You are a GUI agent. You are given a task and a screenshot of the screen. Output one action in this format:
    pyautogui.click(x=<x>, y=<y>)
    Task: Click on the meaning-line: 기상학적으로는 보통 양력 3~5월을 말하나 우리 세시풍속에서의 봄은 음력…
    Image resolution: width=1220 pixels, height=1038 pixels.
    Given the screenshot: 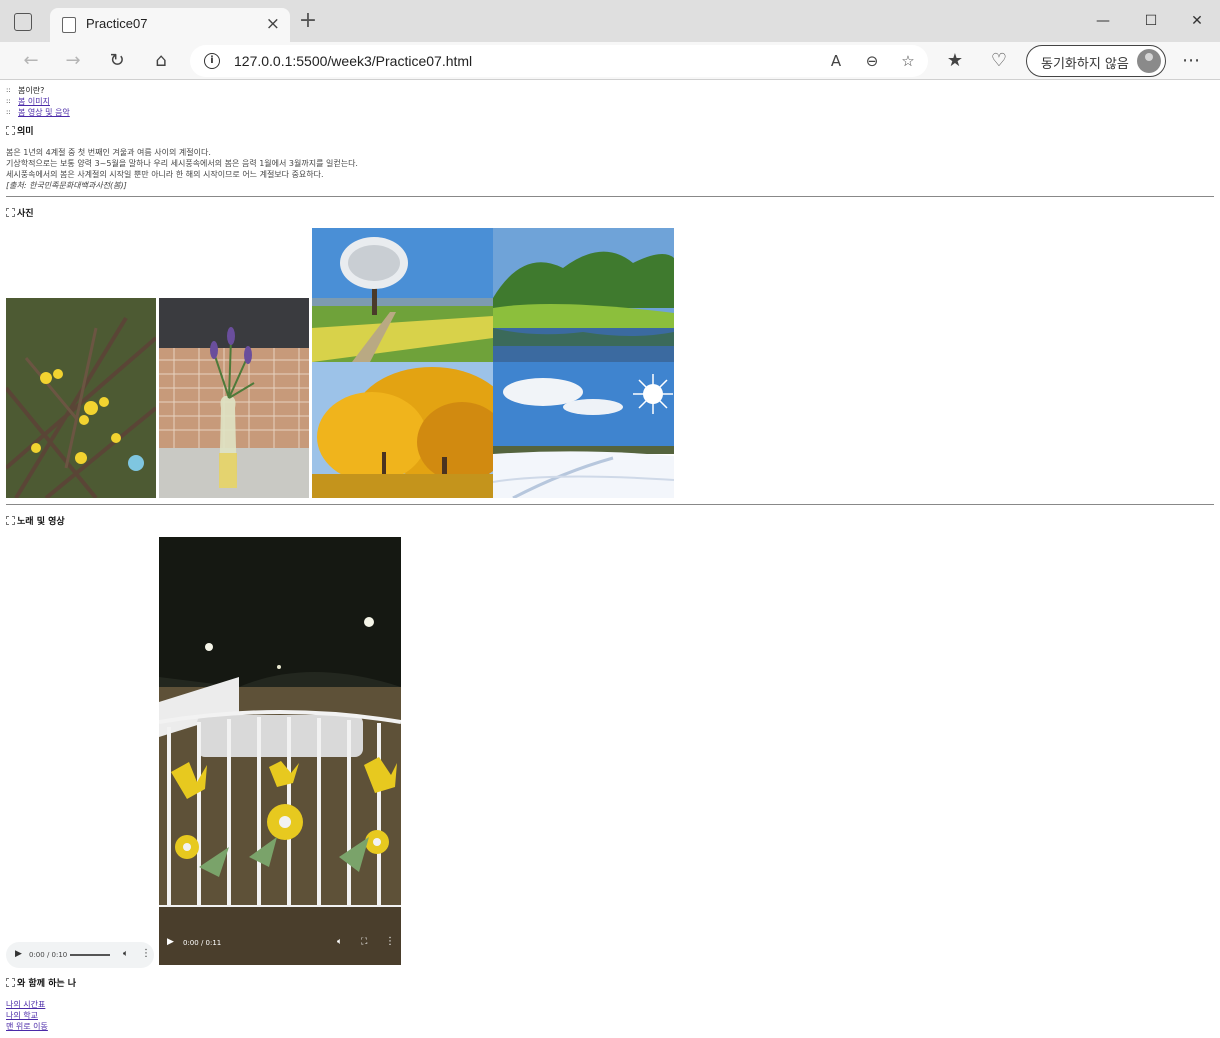 What is the action you would take?
    pyautogui.click(x=182, y=163)
    